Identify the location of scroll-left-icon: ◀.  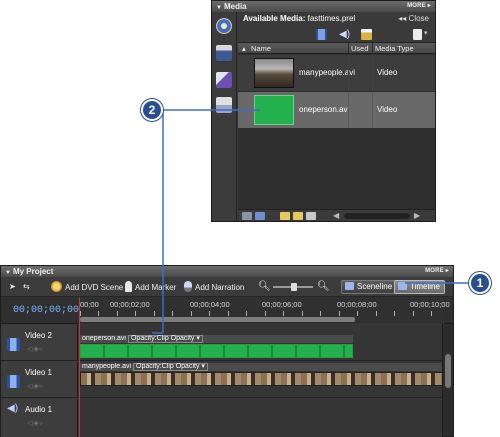
(336, 215).